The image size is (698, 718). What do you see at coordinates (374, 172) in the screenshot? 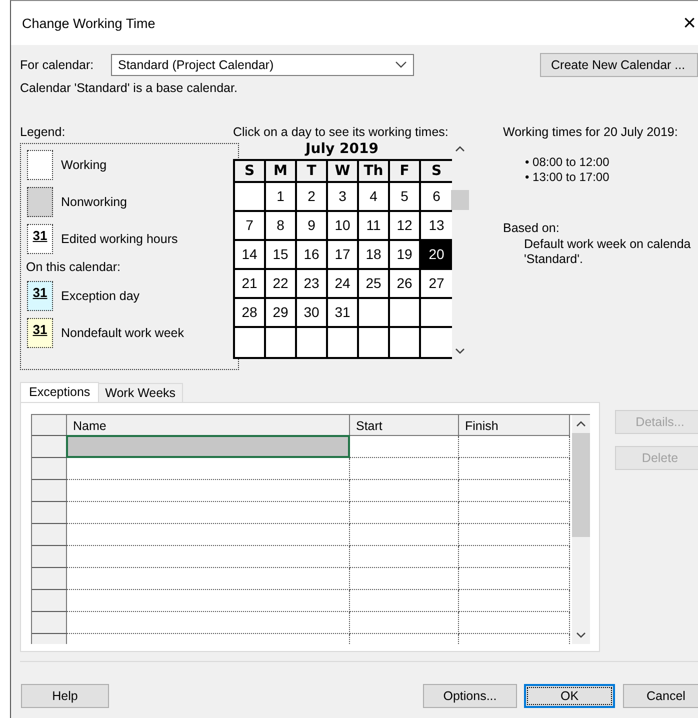
I see `weekday-header: Th` at bounding box center [374, 172].